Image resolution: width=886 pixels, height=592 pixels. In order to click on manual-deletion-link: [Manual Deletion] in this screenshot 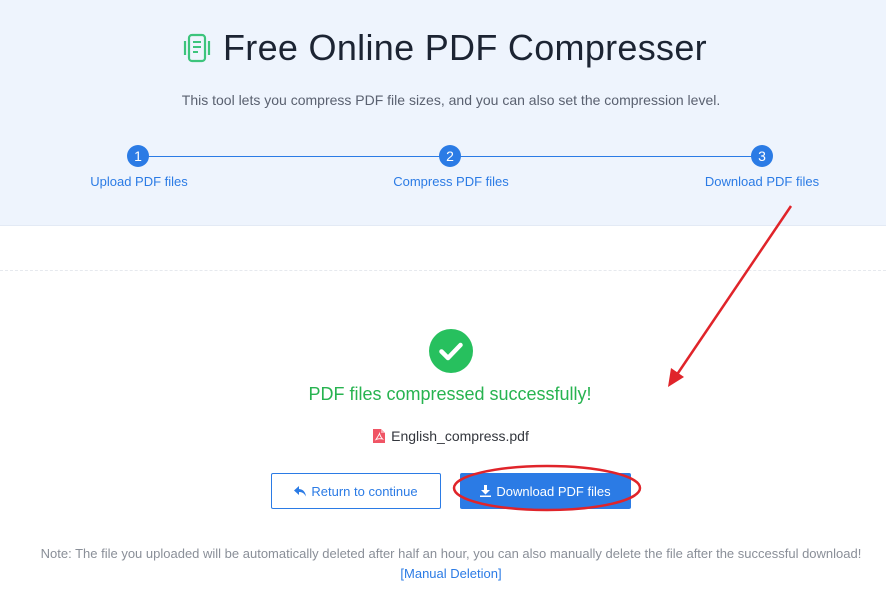, I will do `click(443, 573)`.